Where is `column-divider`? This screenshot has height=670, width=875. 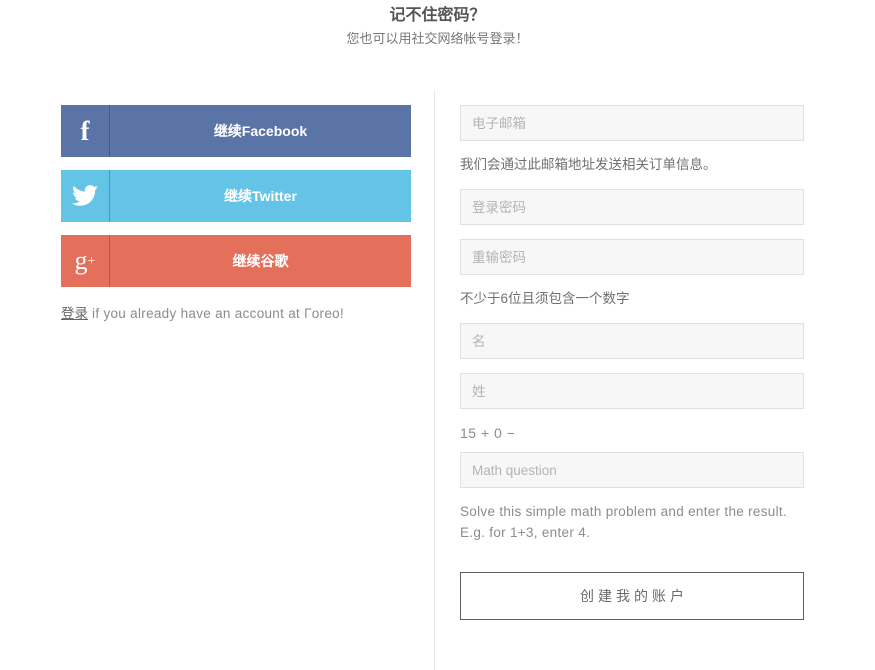 column-divider is located at coordinates (434, 380).